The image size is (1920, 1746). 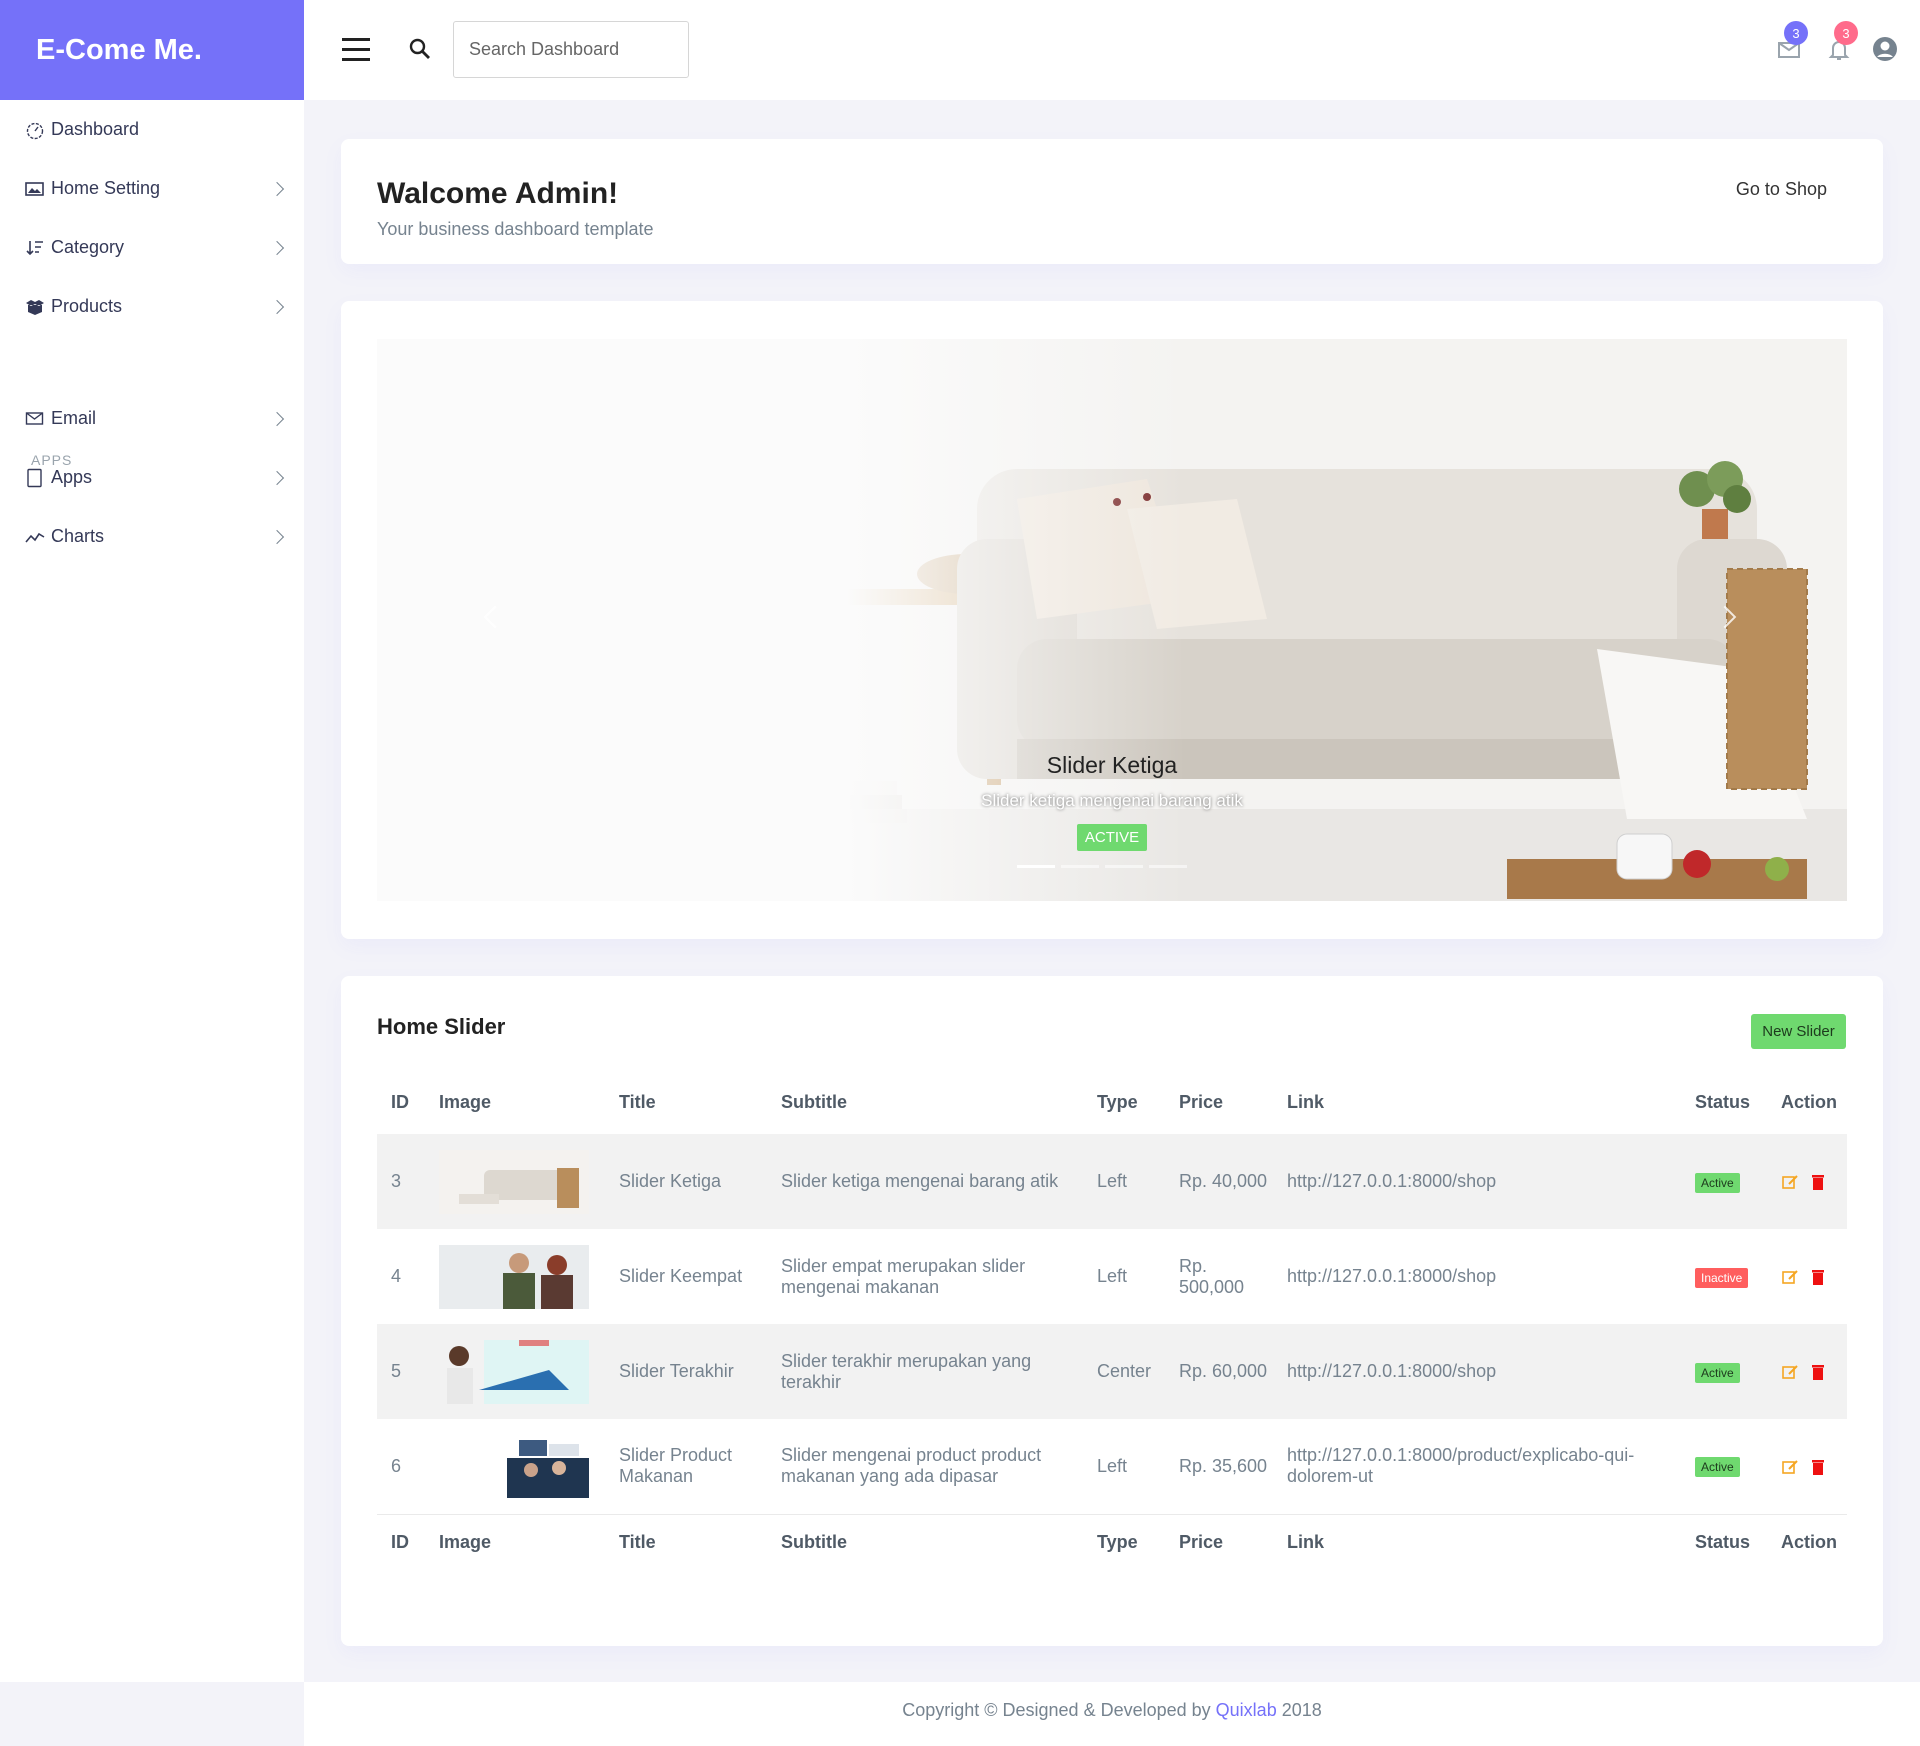 What do you see at coordinates (1722, 1277) in the screenshot?
I see `status-badge: Inactive` at bounding box center [1722, 1277].